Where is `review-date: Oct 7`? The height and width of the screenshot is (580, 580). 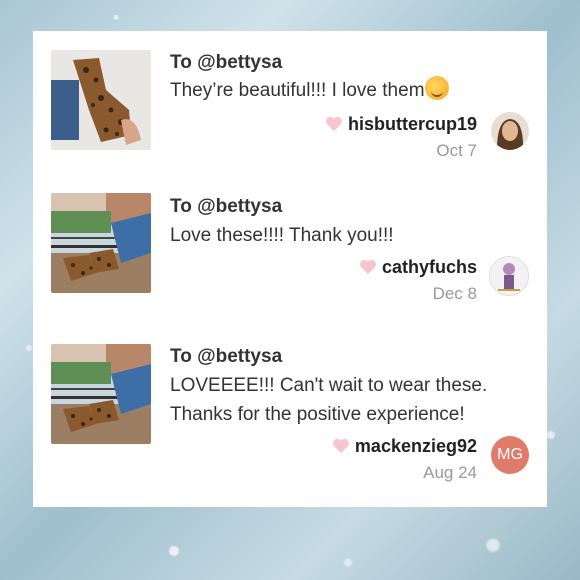
review-date: Oct 7 is located at coordinates (456, 150).